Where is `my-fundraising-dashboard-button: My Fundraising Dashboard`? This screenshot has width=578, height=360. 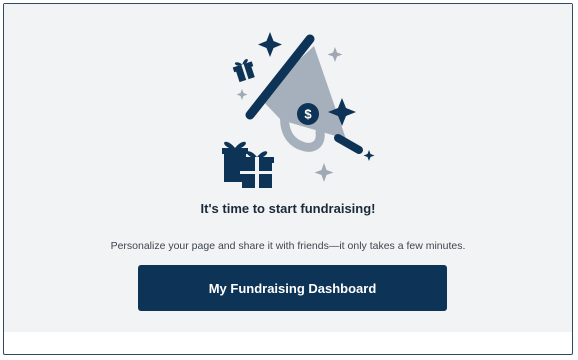 my-fundraising-dashboard-button: My Fundraising Dashboard is located at coordinates (292, 288).